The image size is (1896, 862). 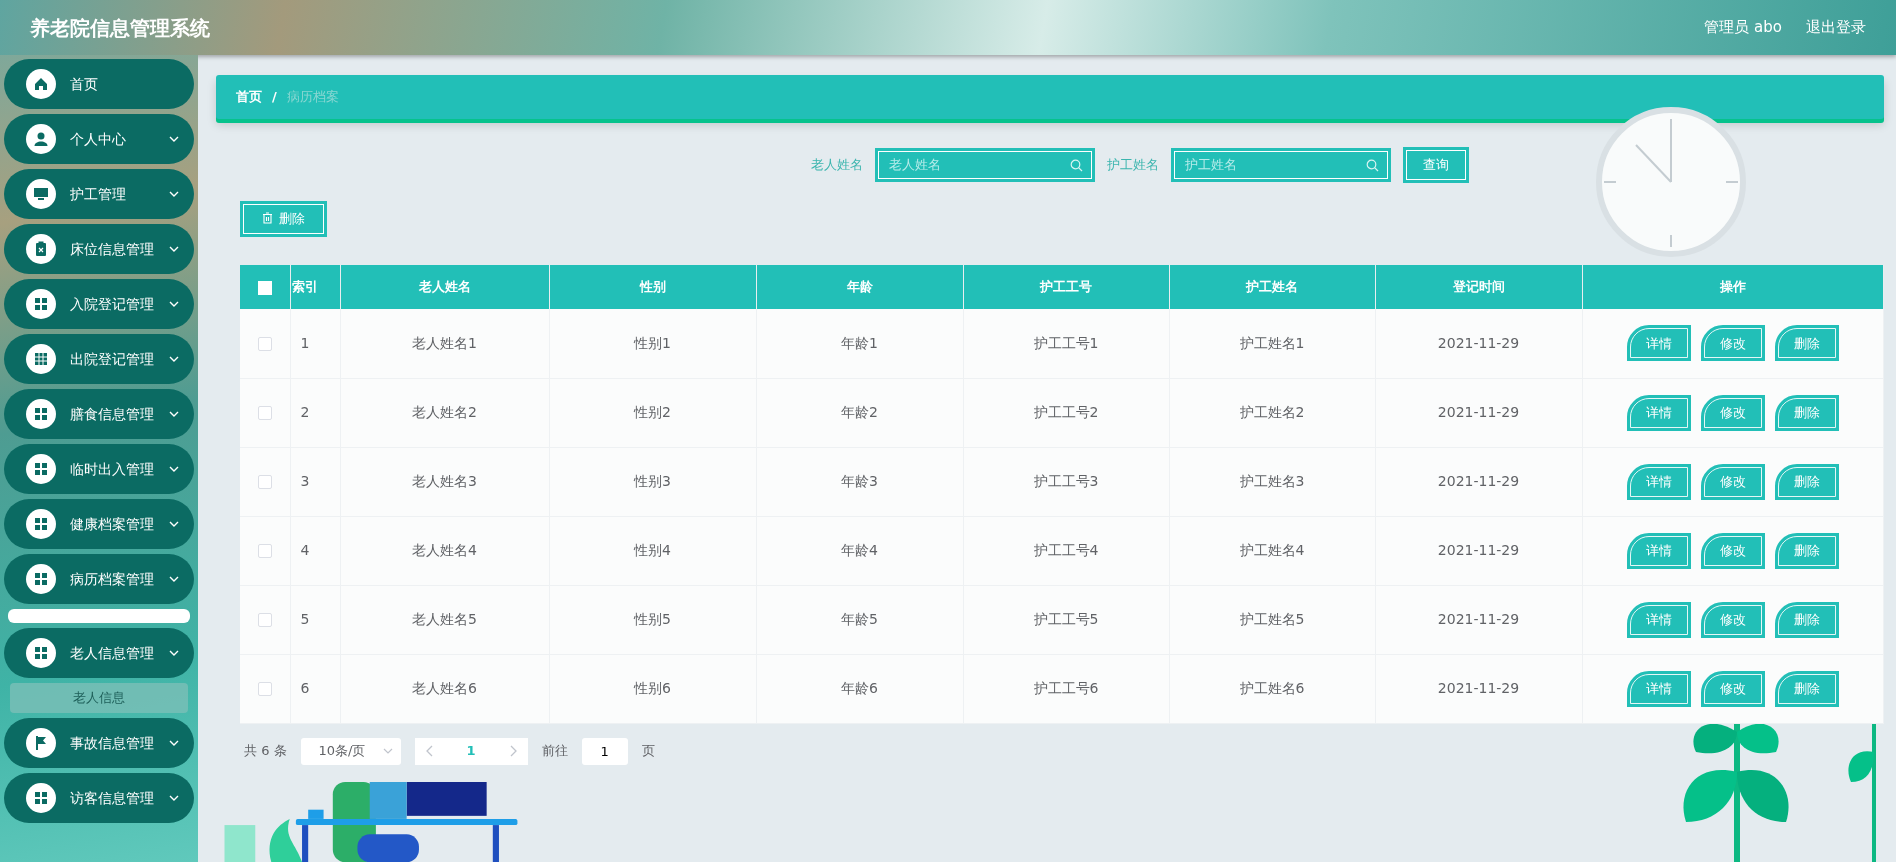 What do you see at coordinates (41, 194) in the screenshot?
I see `monitor-icon` at bounding box center [41, 194].